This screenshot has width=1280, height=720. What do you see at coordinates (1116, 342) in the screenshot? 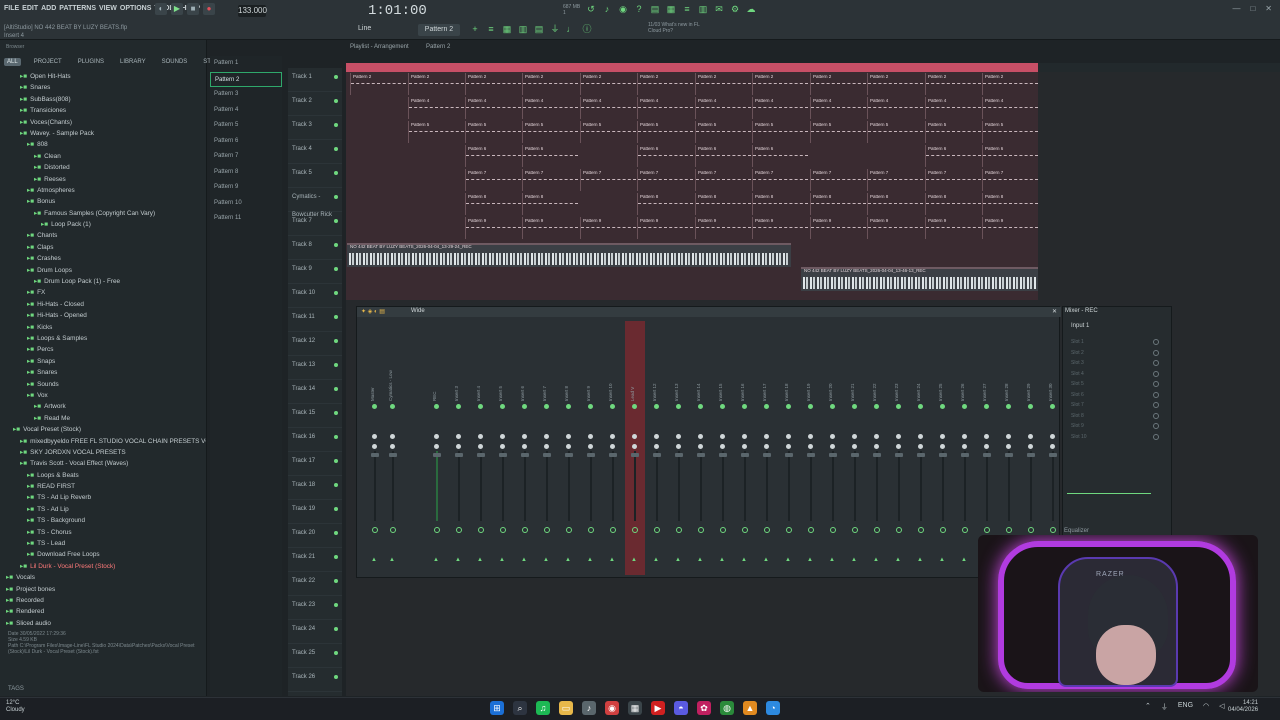
I see `effect-slot: Slot 1` at bounding box center [1116, 342].